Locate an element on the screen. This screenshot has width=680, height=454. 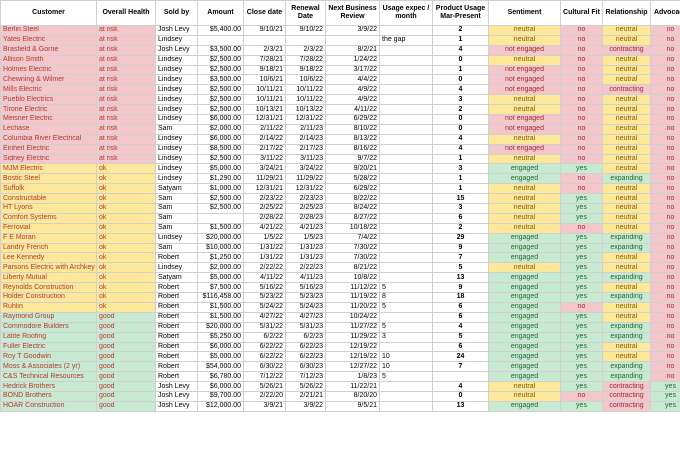
product-usage-cell: 0 is located at coordinates (460, 396).